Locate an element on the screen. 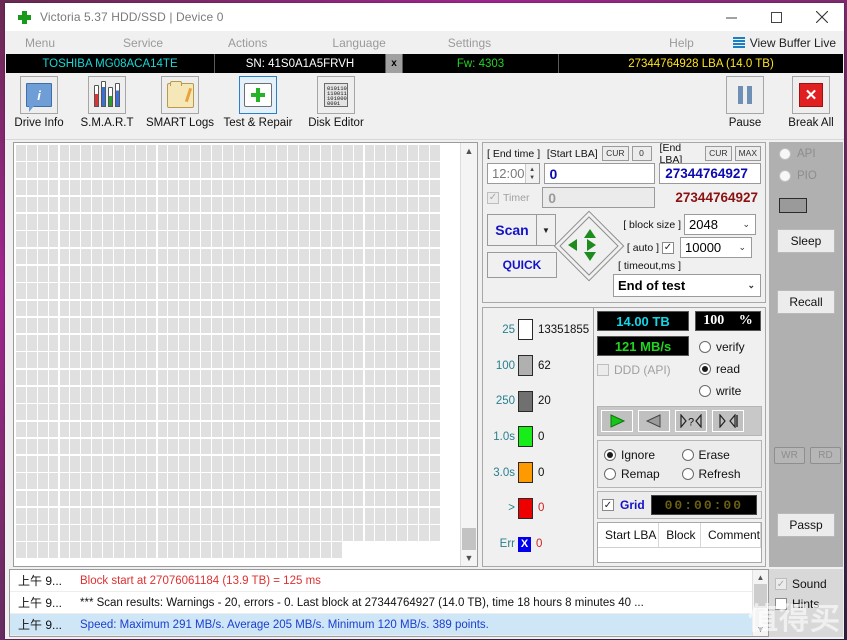 This screenshot has width=847, height=640. menu-item-language: Language is located at coordinates (358, 43).